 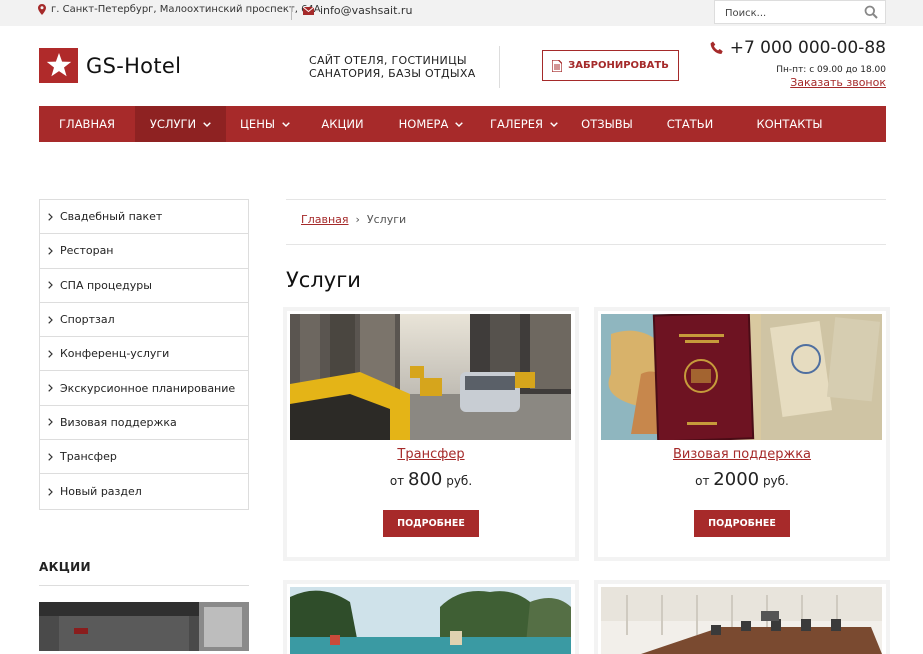 I want to click on tagline-line2: САНАТОРИЯ, БАЗЫ ОТДЫХА, so click(x=392, y=73).